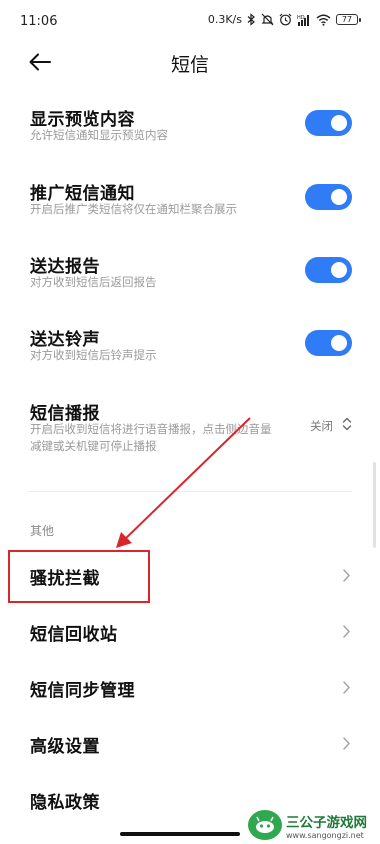 This screenshot has width=380, height=844. Describe the element at coordinates (93, 355) in the screenshot. I see `setting-subtitle: 对方收到短信后铃声提示` at that location.